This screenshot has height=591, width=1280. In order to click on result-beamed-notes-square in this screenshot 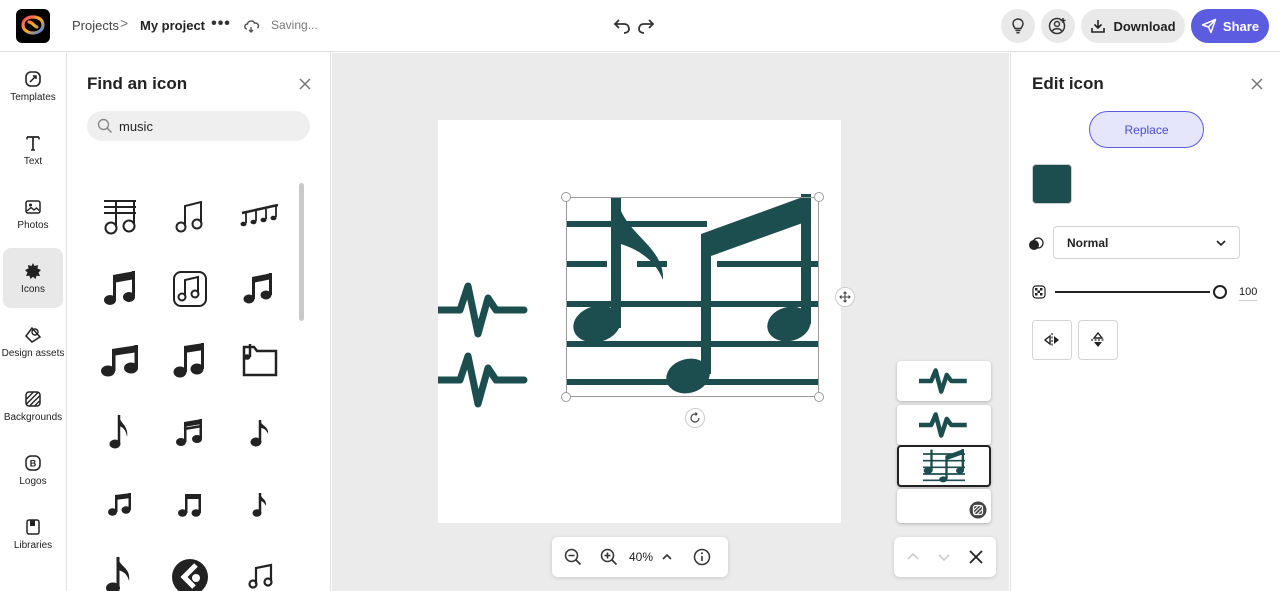, I will do `click(190, 361)`.